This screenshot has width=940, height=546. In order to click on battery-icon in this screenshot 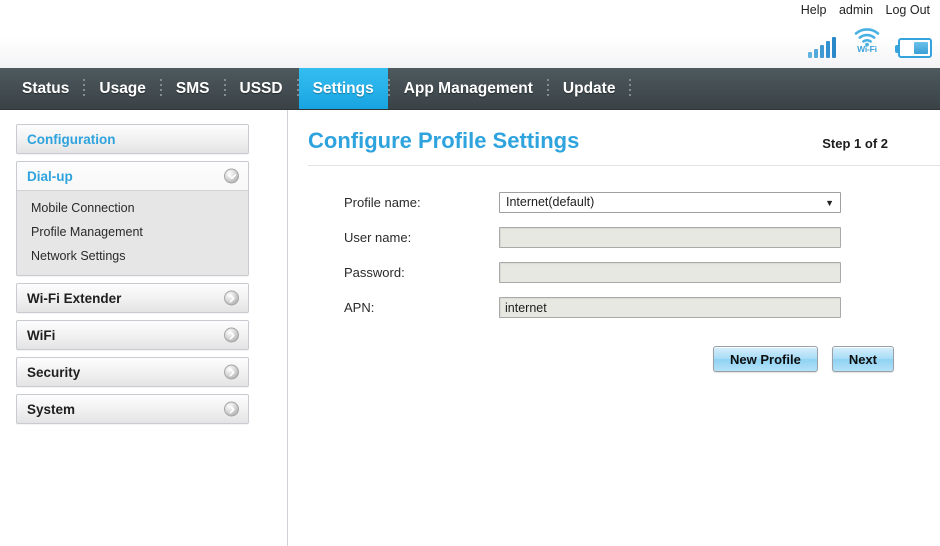, I will do `click(913, 48)`.